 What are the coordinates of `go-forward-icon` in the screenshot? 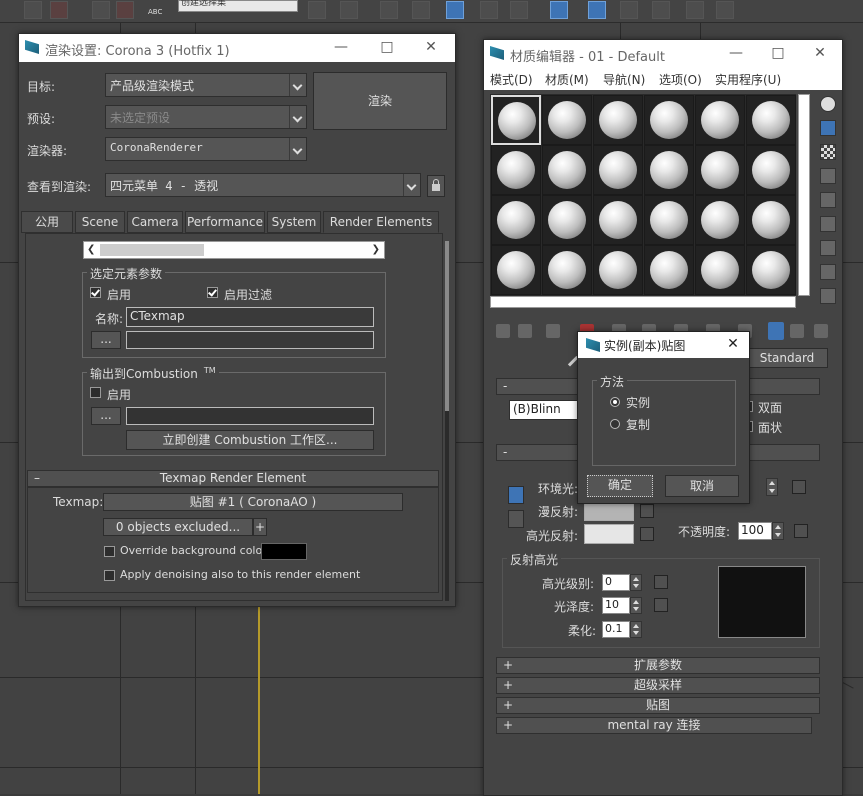 It's located at (797, 331).